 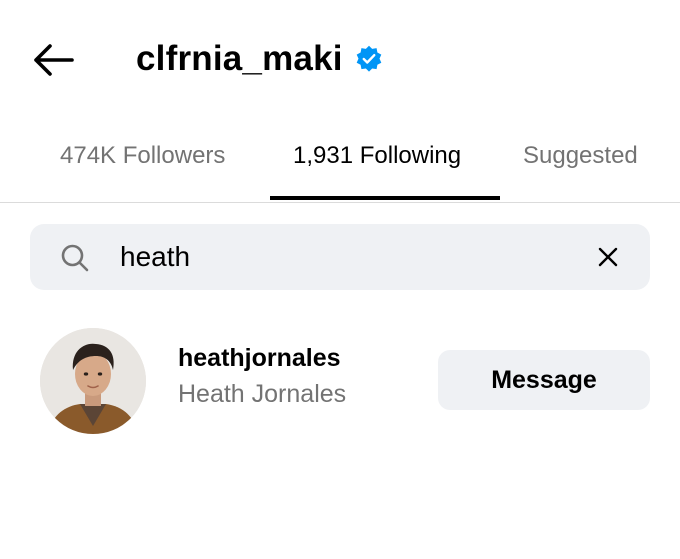 I want to click on clear-search-button, so click(x=608, y=257).